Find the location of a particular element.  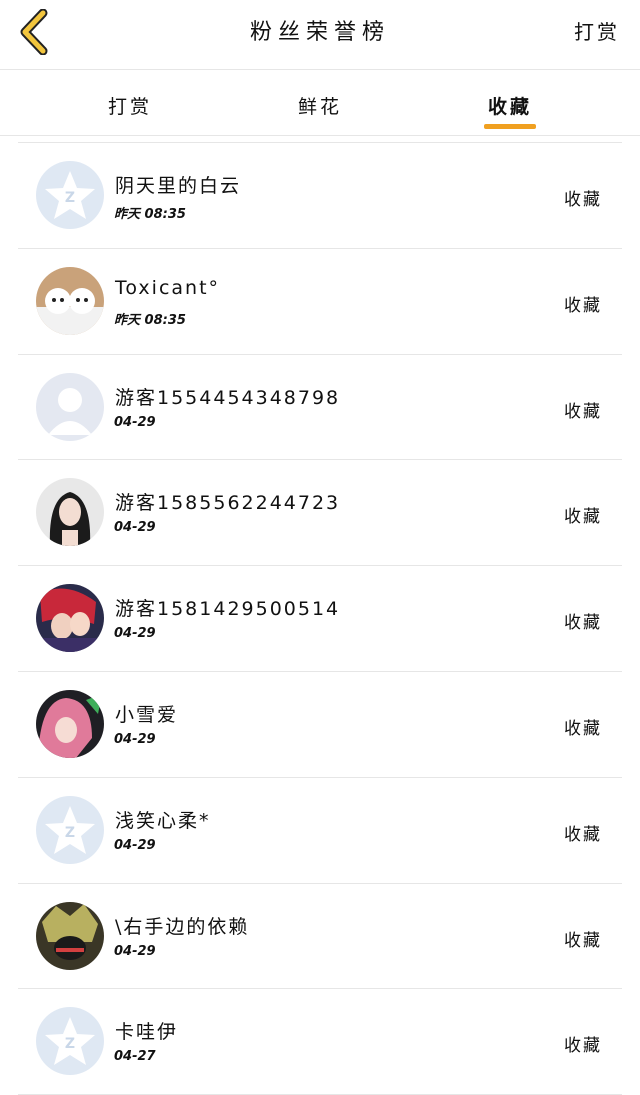

tab-reward: 打赏 is located at coordinates (130, 103).